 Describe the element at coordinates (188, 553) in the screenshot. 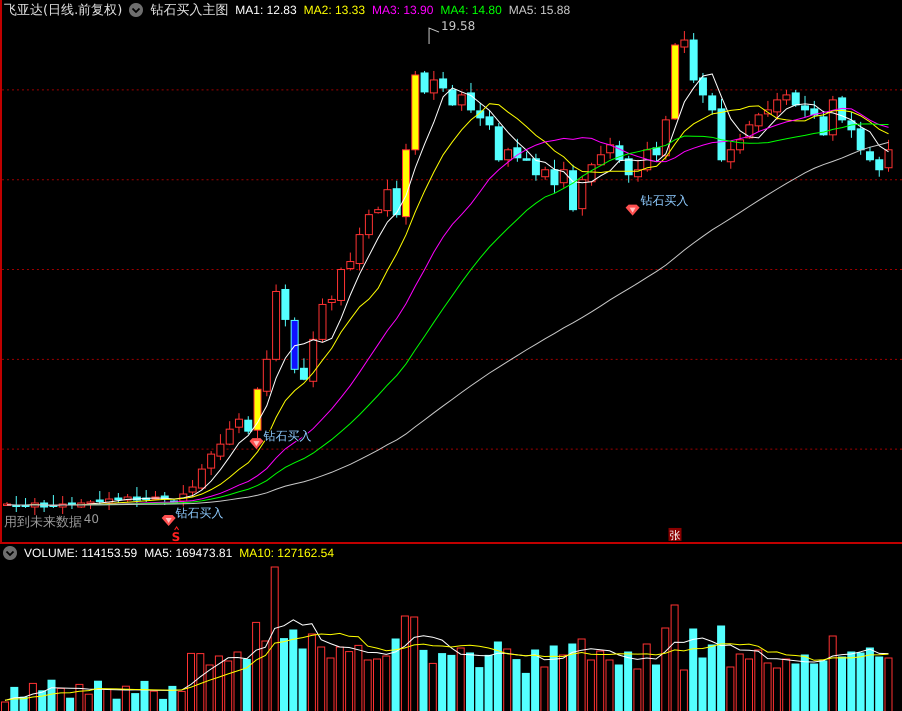

I see `volume-average-value: MA5: 169473.81` at that location.